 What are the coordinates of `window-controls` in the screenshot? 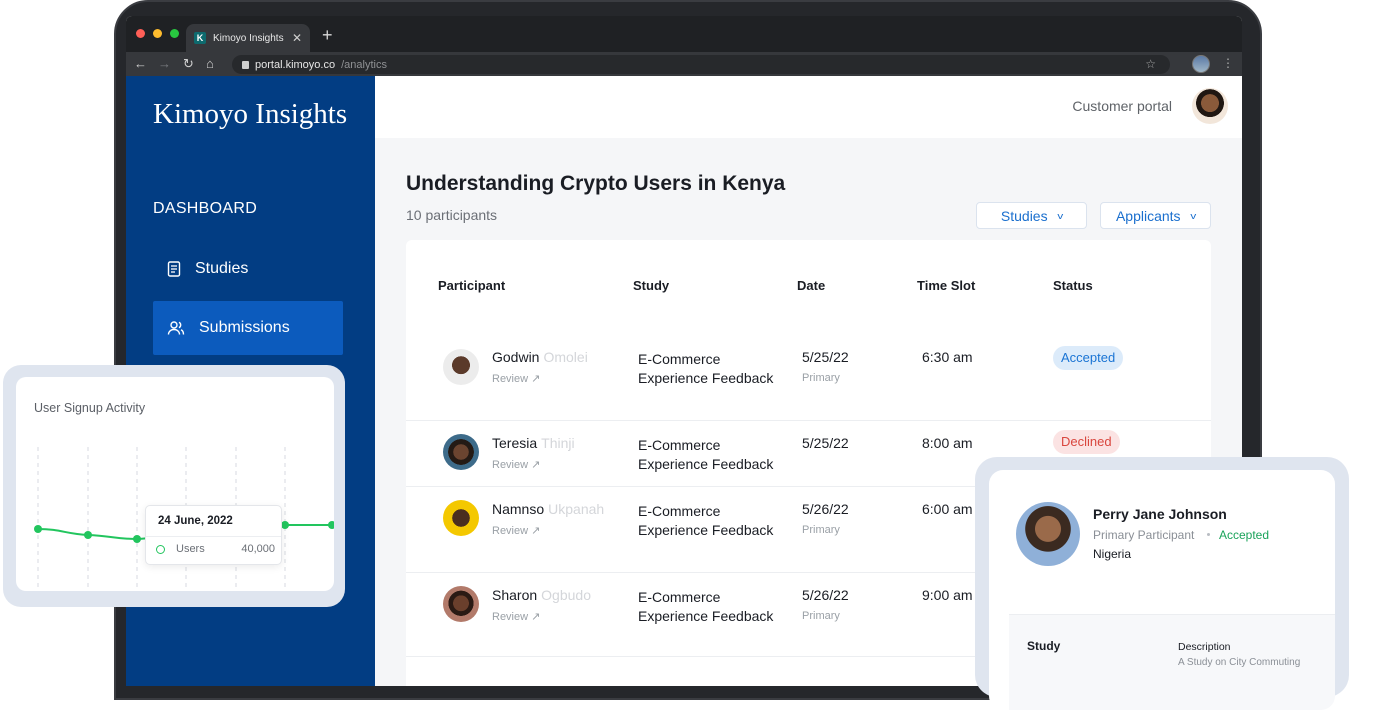 It's located at (157, 33).